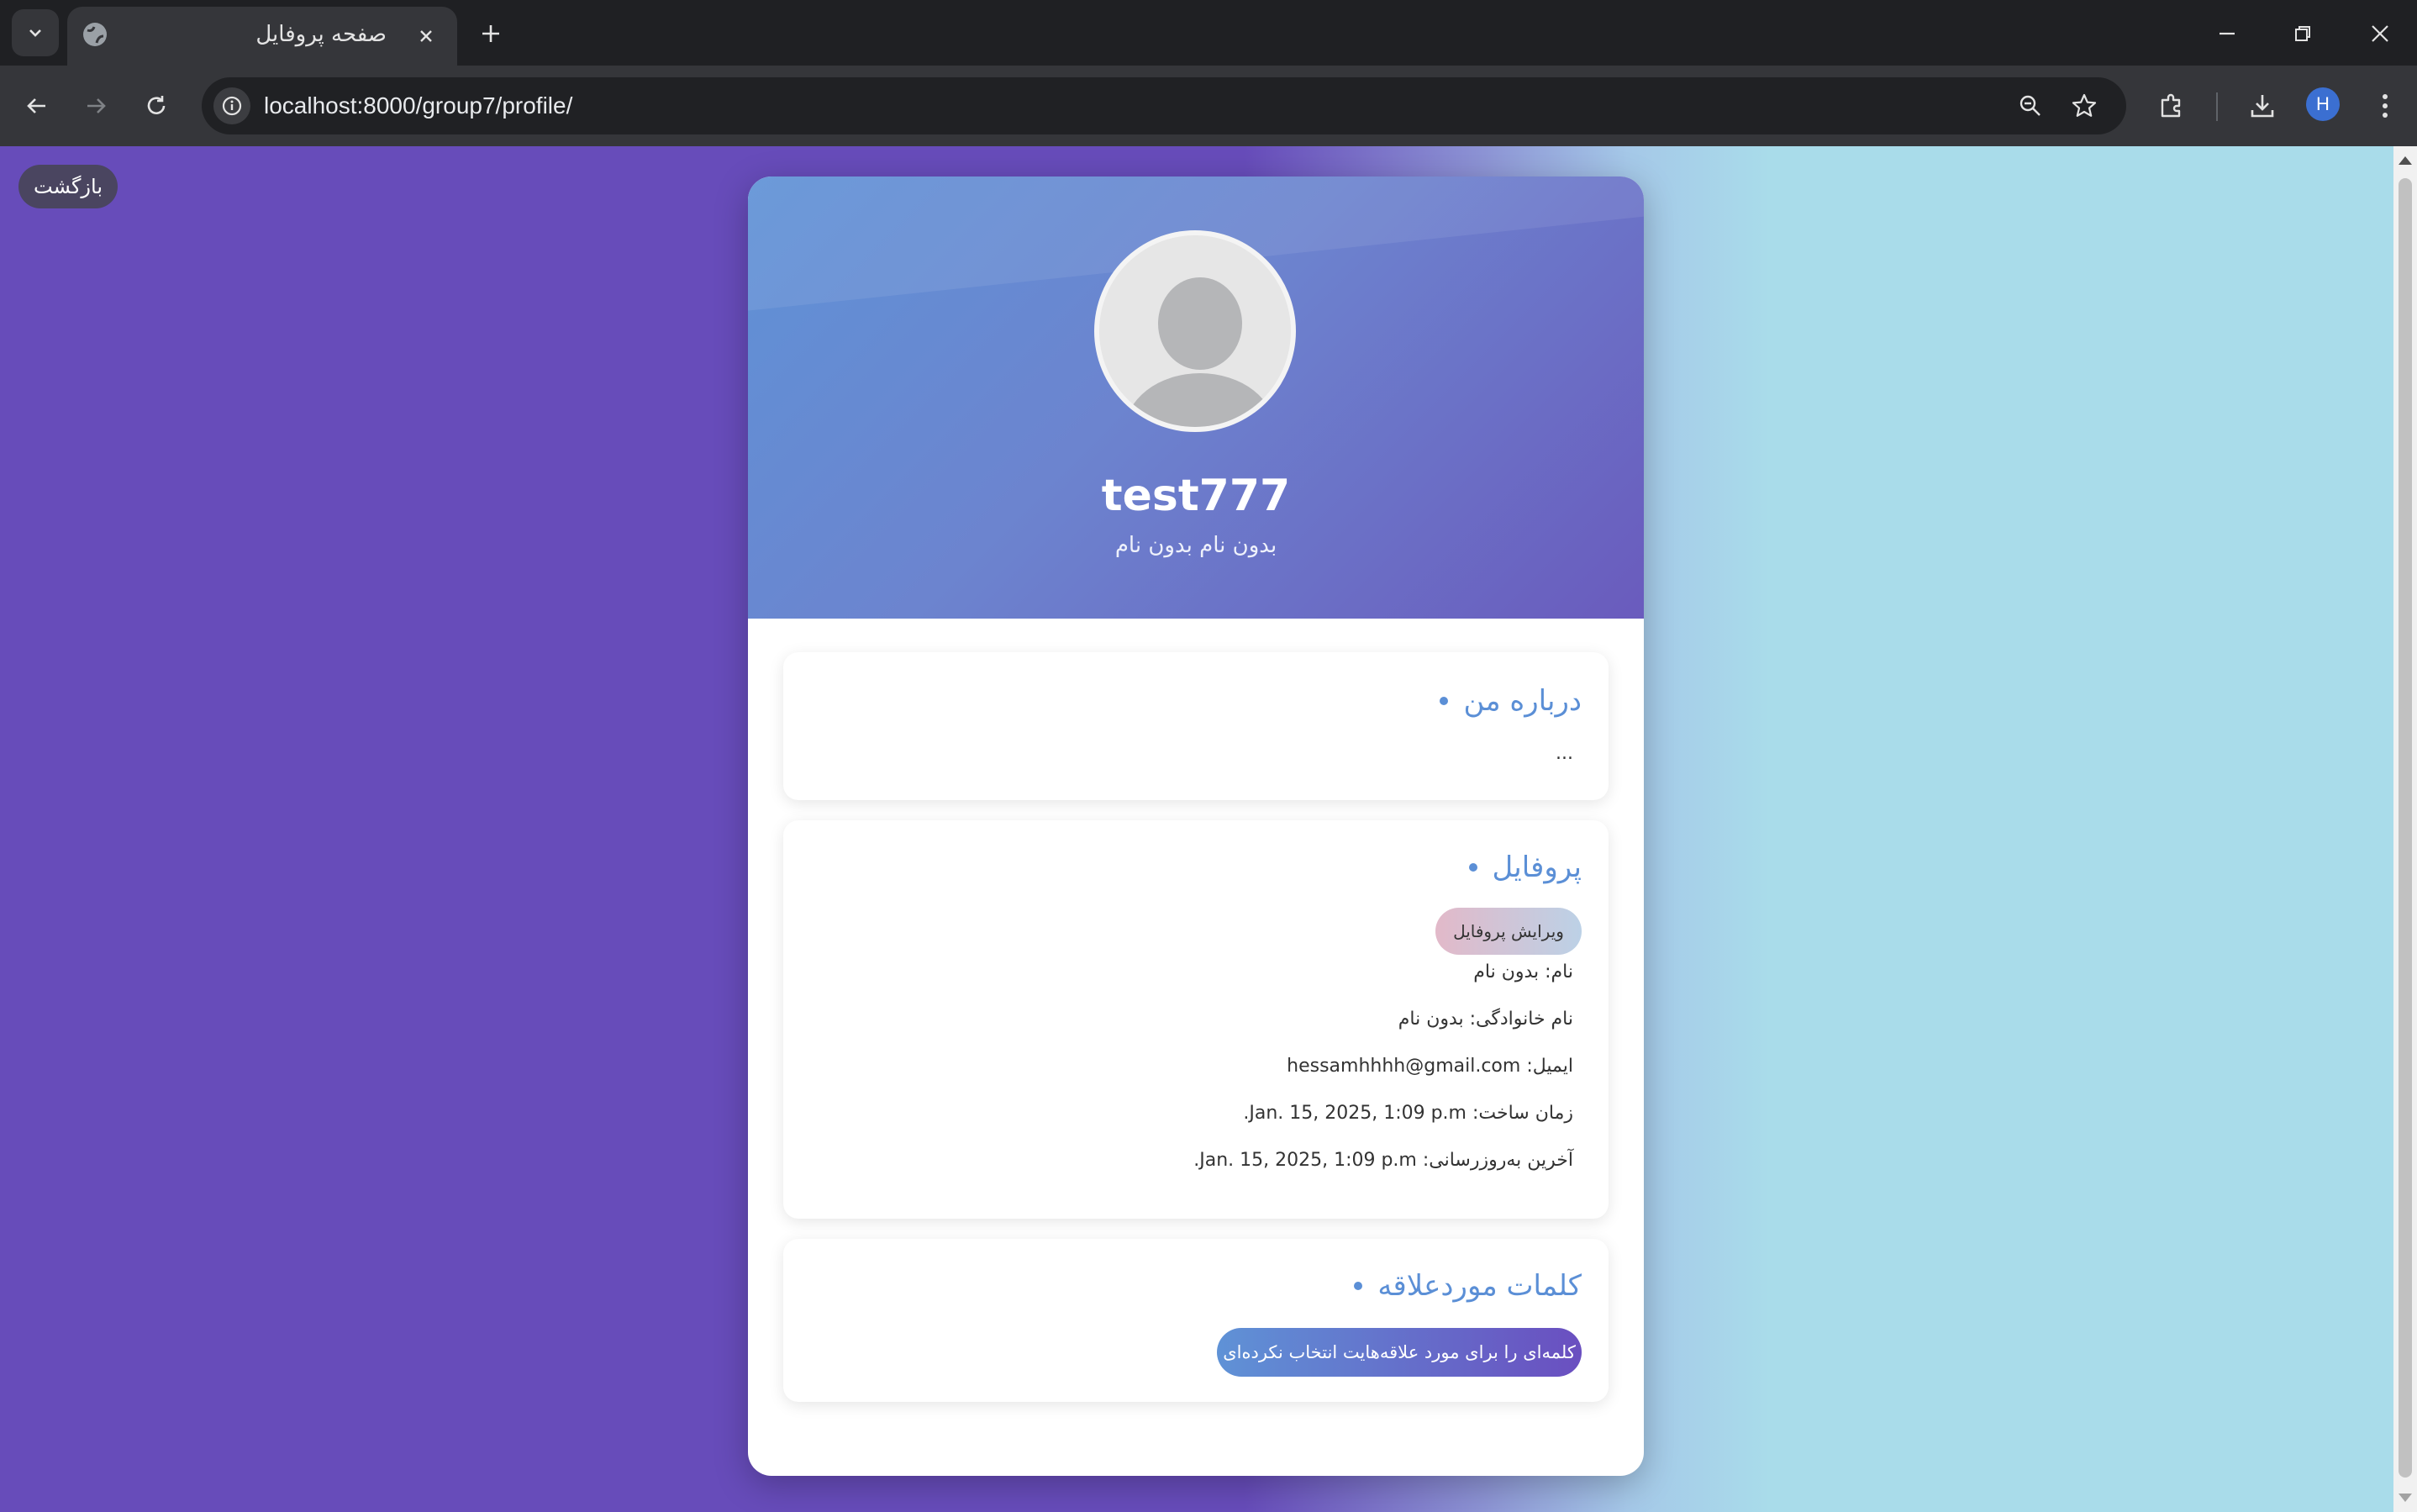 The width and height of the screenshot is (2417, 1512). I want to click on restore-icon, so click(2302, 33).